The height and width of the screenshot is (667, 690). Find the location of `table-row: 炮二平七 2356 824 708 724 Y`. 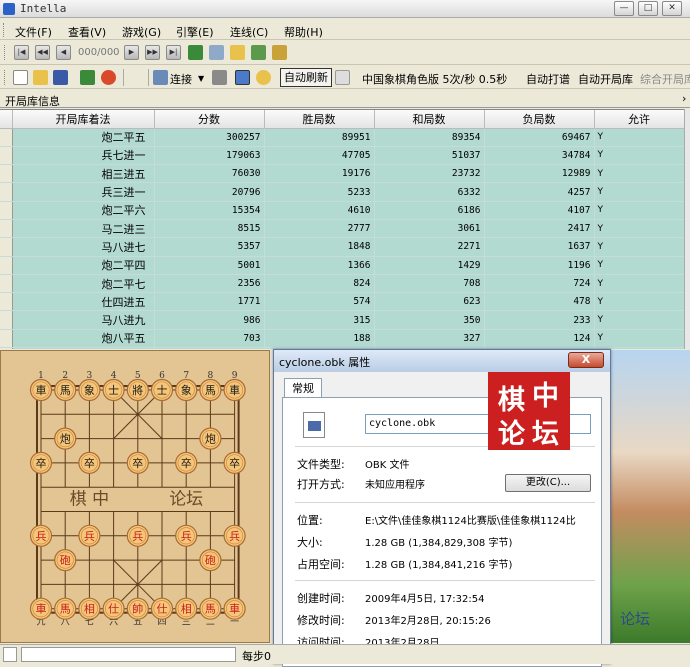

table-row: 炮二平七 2356 824 708 724 Y is located at coordinates (342, 284).